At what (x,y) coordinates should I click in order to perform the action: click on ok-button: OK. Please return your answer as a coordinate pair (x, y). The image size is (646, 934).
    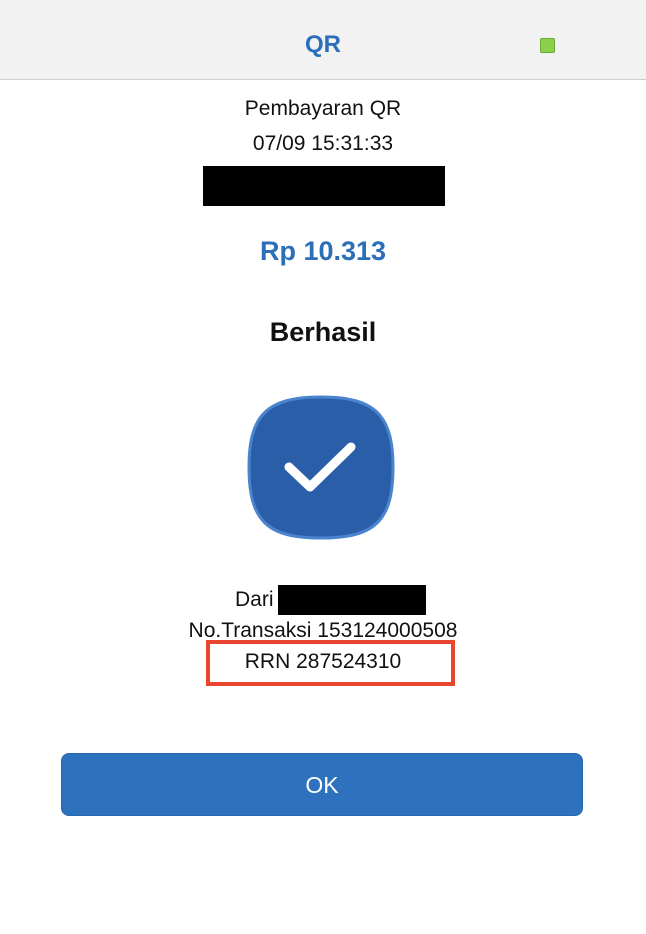
    Looking at the image, I should click on (322, 784).